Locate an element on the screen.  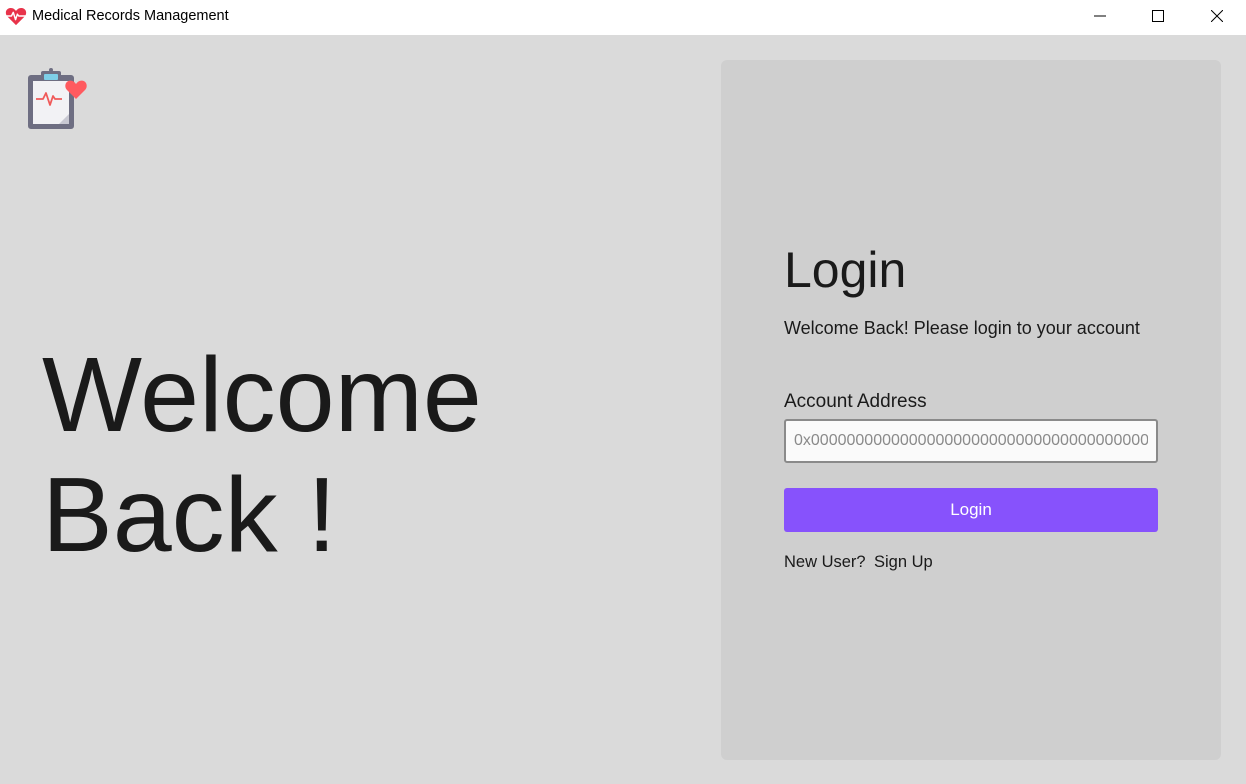
login-button: Login is located at coordinates (971, 510).